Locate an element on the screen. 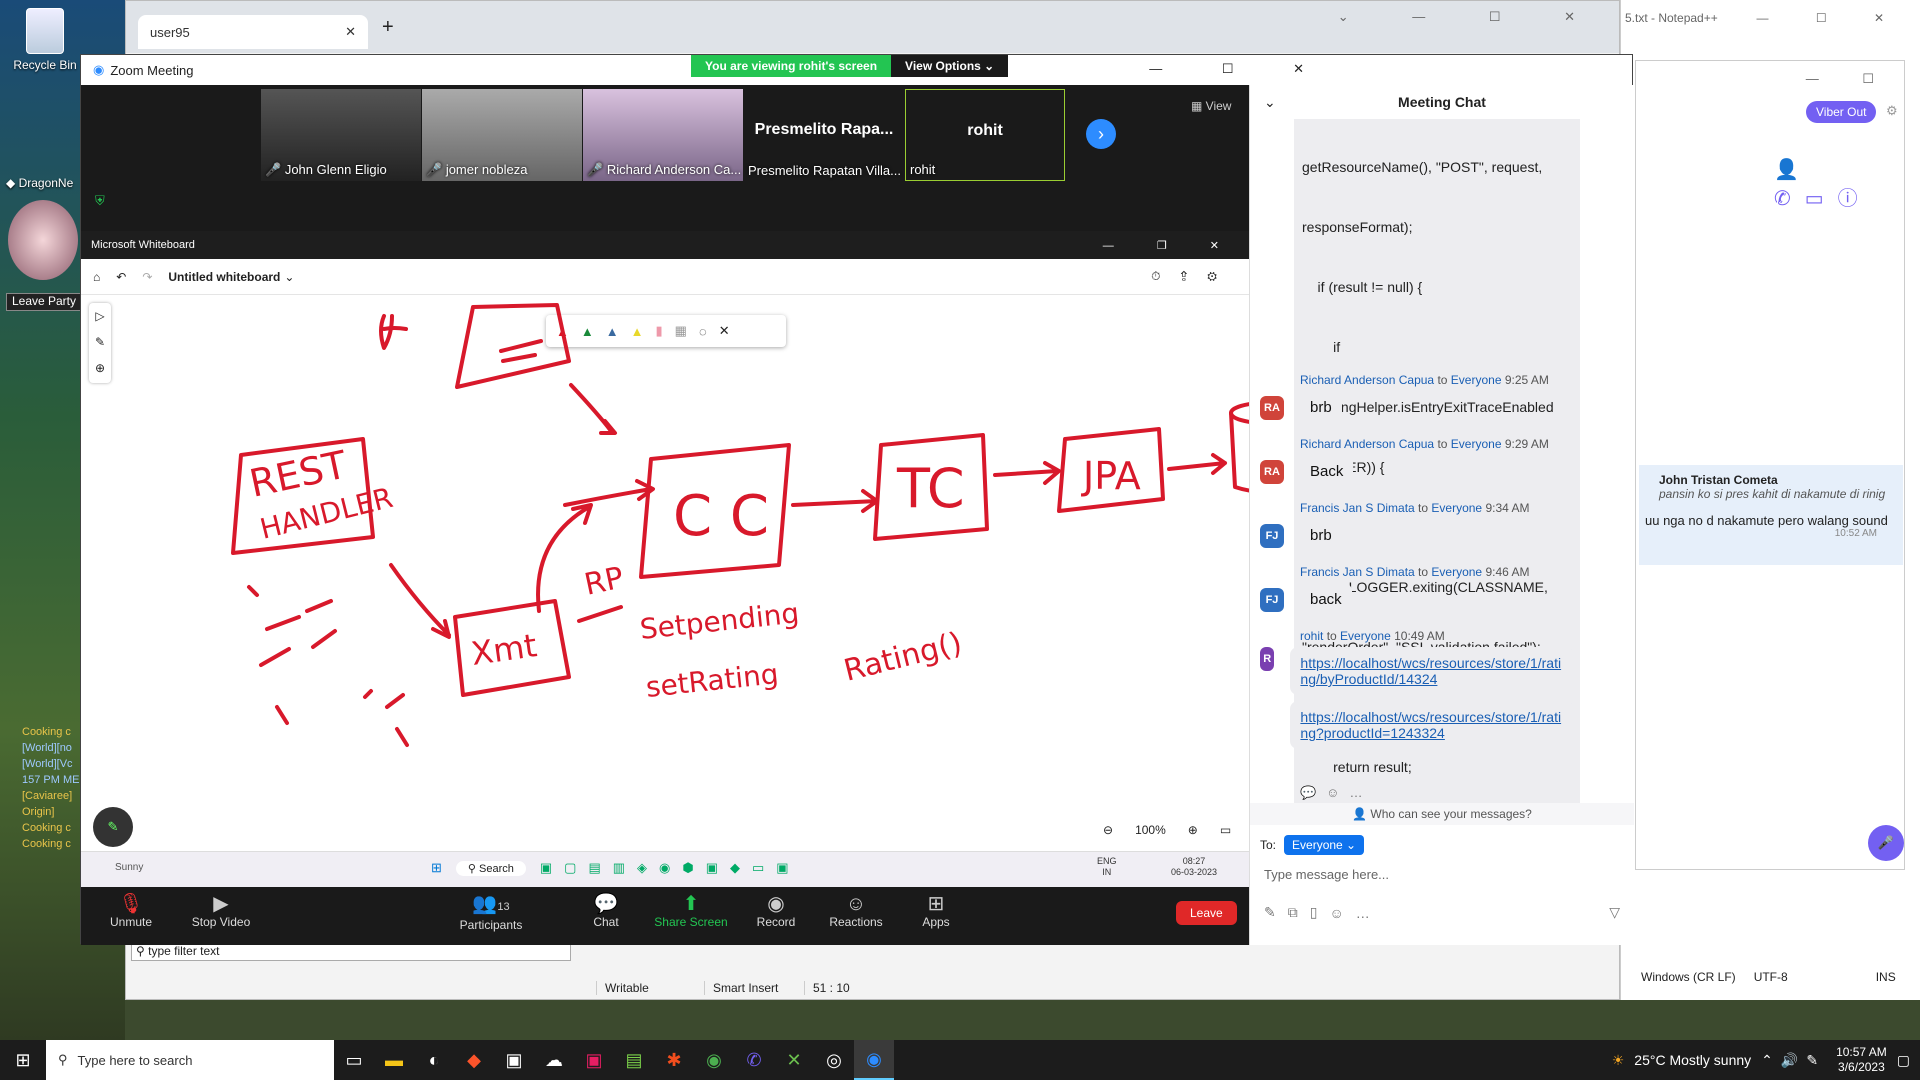  inner-search: ⚲ Search is located at coordinates (490, 868).